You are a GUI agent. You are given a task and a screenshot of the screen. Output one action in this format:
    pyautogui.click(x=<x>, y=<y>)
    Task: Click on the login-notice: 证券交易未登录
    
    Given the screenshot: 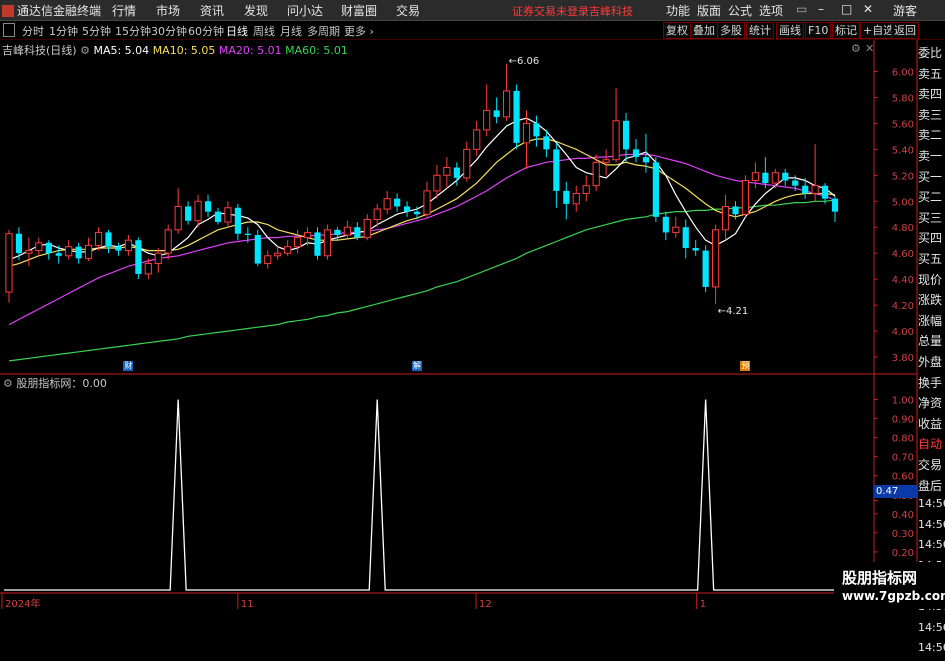 What is the action you would take?
    pyautogui.click(x=550, y=11)
    